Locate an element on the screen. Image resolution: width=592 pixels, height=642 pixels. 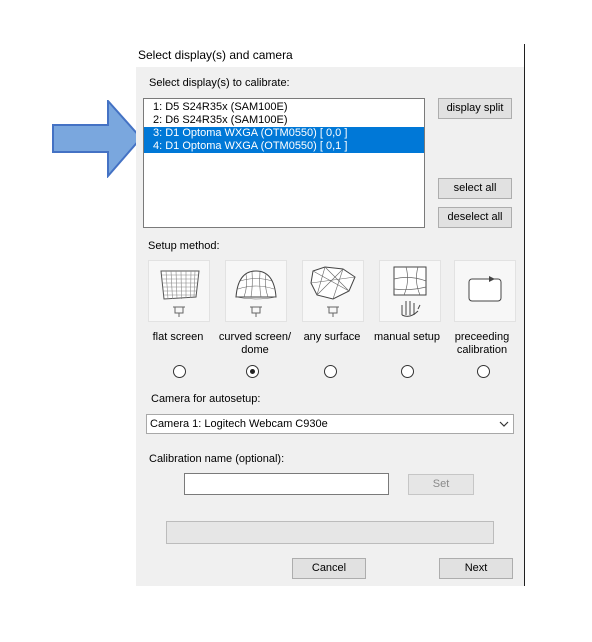
radio-curved-screen is located at coordinates (252, 371).